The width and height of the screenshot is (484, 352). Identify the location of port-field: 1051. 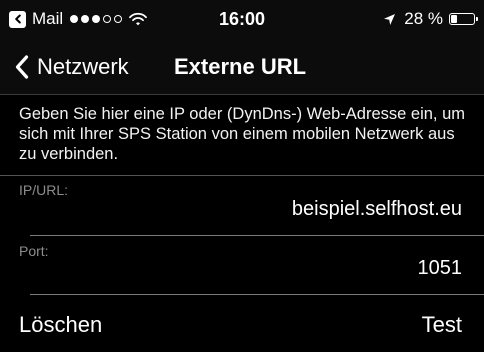
(440, 268).